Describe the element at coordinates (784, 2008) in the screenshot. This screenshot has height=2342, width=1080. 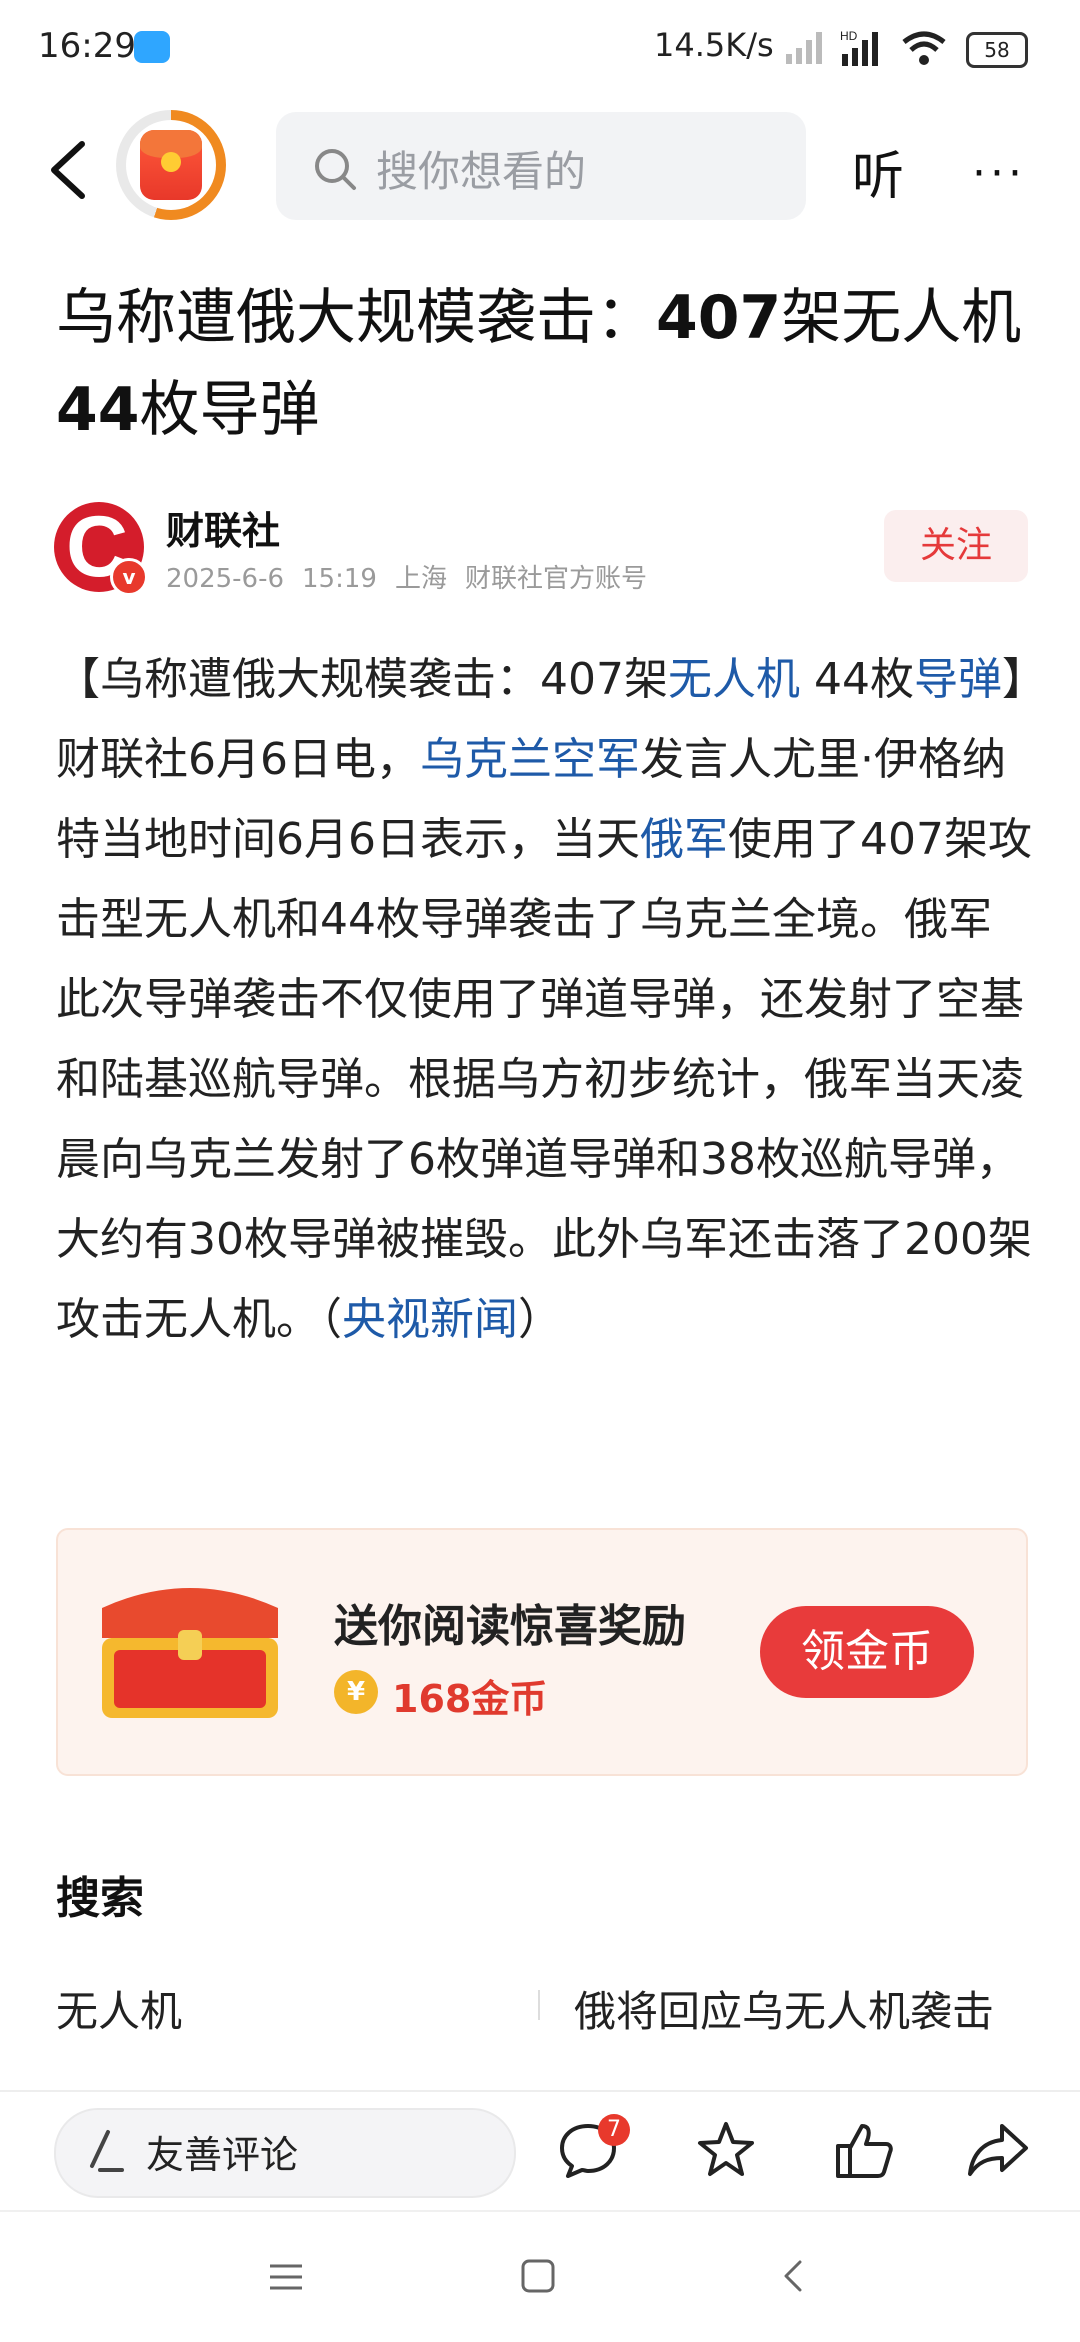
I see `search-suggestion-right: 俄将回应乌无人机袭击` at that location.